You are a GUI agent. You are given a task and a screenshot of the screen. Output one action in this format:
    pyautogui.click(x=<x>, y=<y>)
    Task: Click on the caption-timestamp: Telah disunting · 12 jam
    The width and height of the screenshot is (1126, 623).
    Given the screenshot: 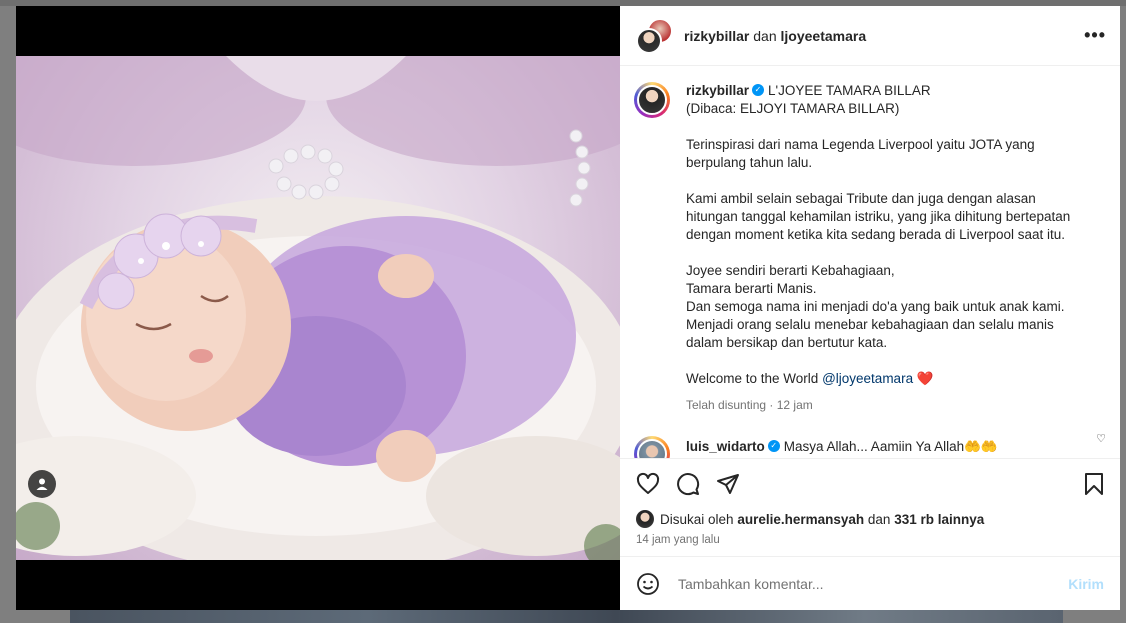 What is the action you would take?
    pyautogui.click(x=891, y=405)
    